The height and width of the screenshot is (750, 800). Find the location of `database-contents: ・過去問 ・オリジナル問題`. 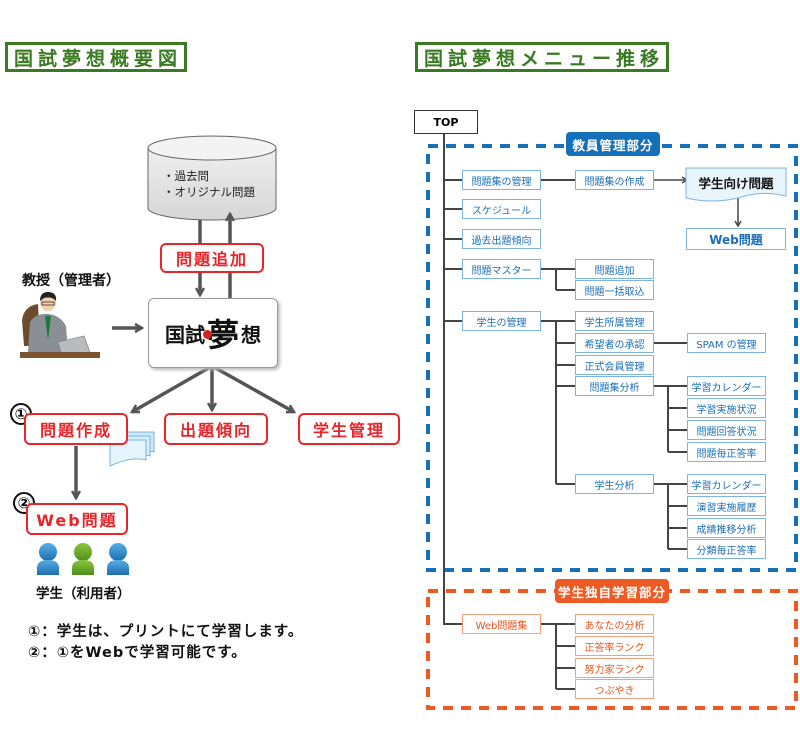

database-contents: ・過去問 ・オリジナル問題 is located at coordinates (209, 184).